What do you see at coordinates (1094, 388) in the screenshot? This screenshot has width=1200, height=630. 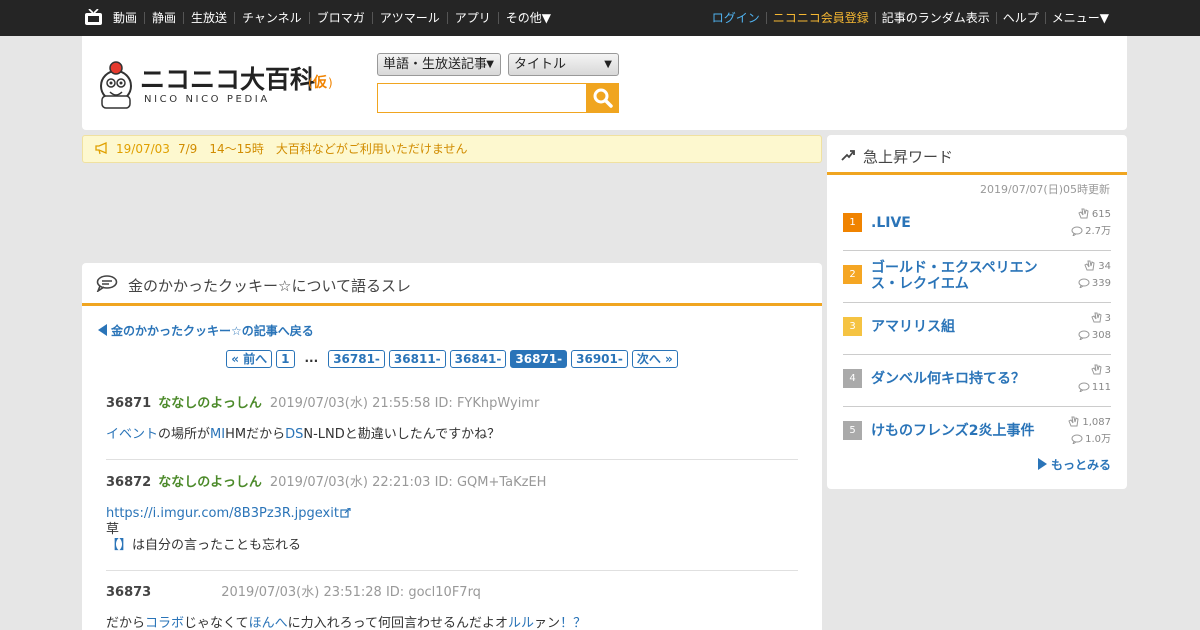 I see `comment-count: 111` at bounding box center [1094, 388].